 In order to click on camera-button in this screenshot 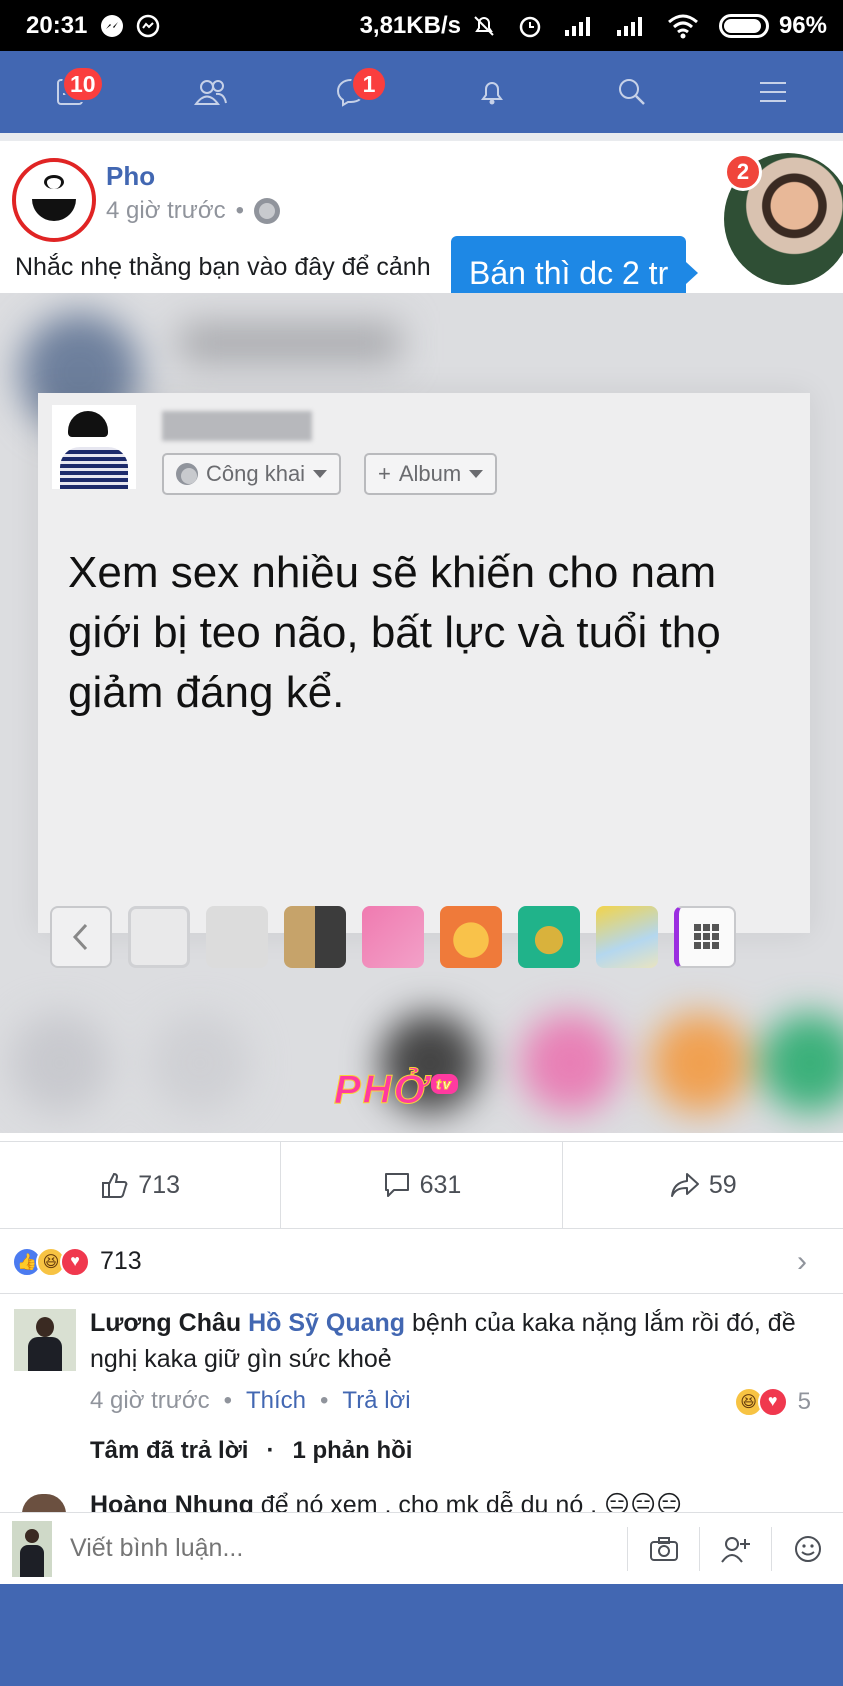, I will do `click(663, 1548)`.